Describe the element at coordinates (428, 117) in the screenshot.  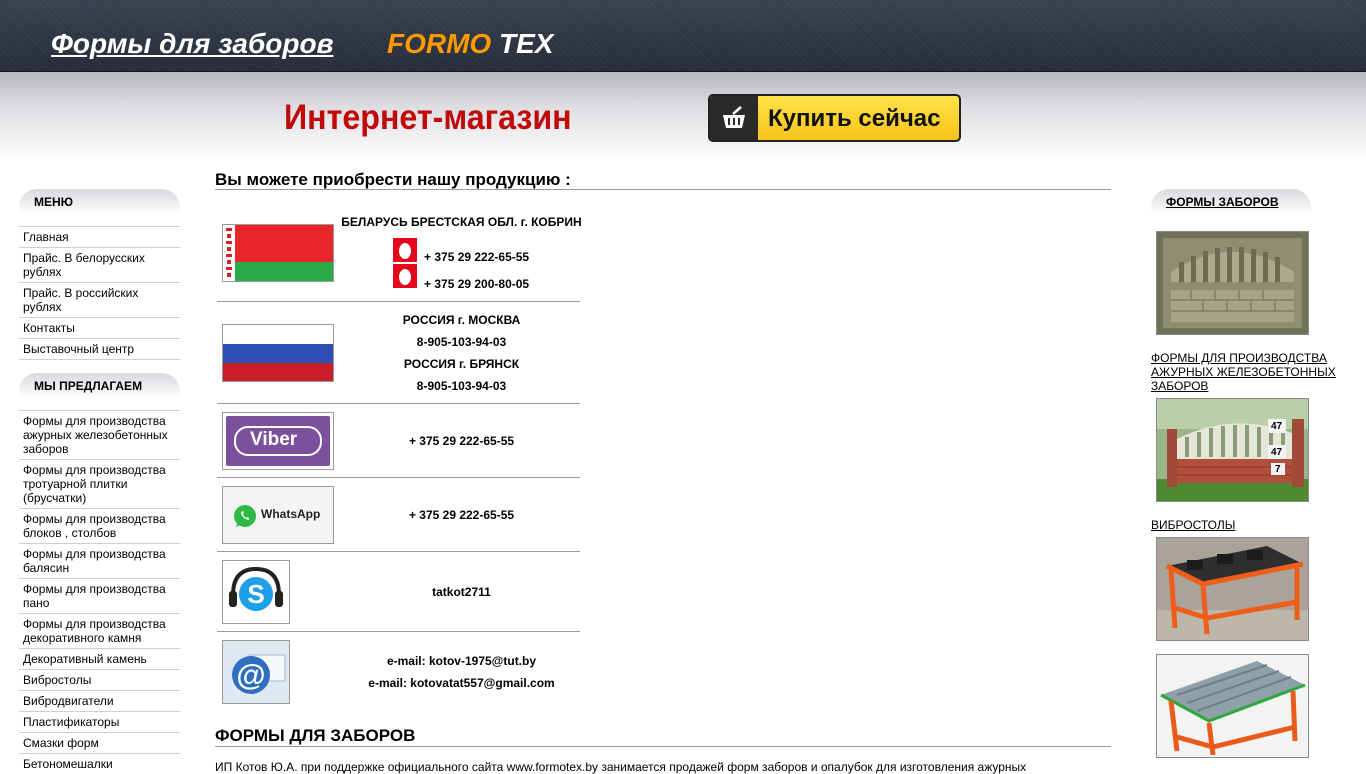
I see `shop-title: Интернет-магазин` at that location.